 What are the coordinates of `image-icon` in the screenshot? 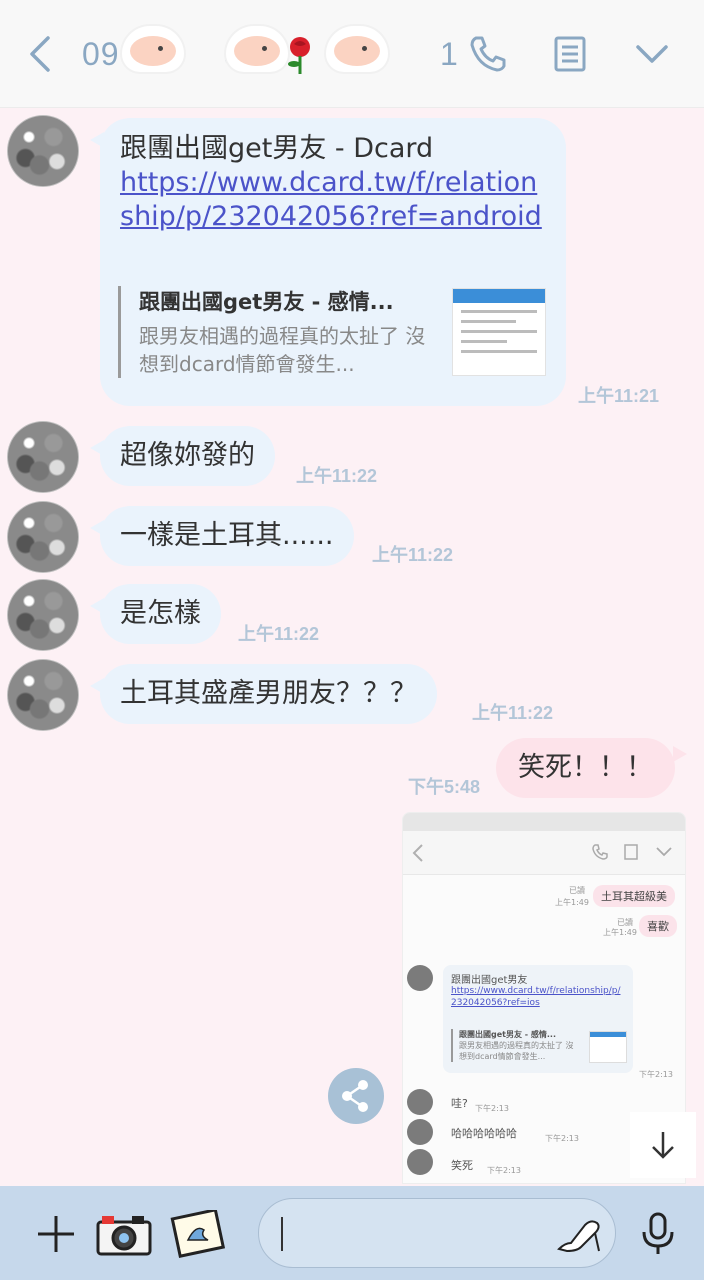 It's located at (198, 1234).